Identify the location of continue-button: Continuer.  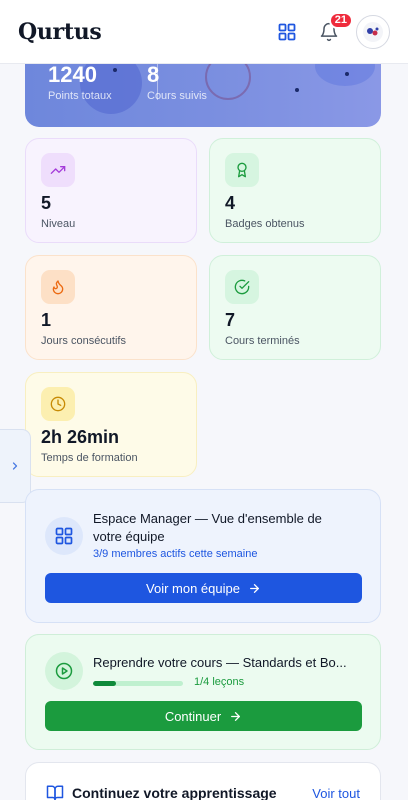
(203, 716).